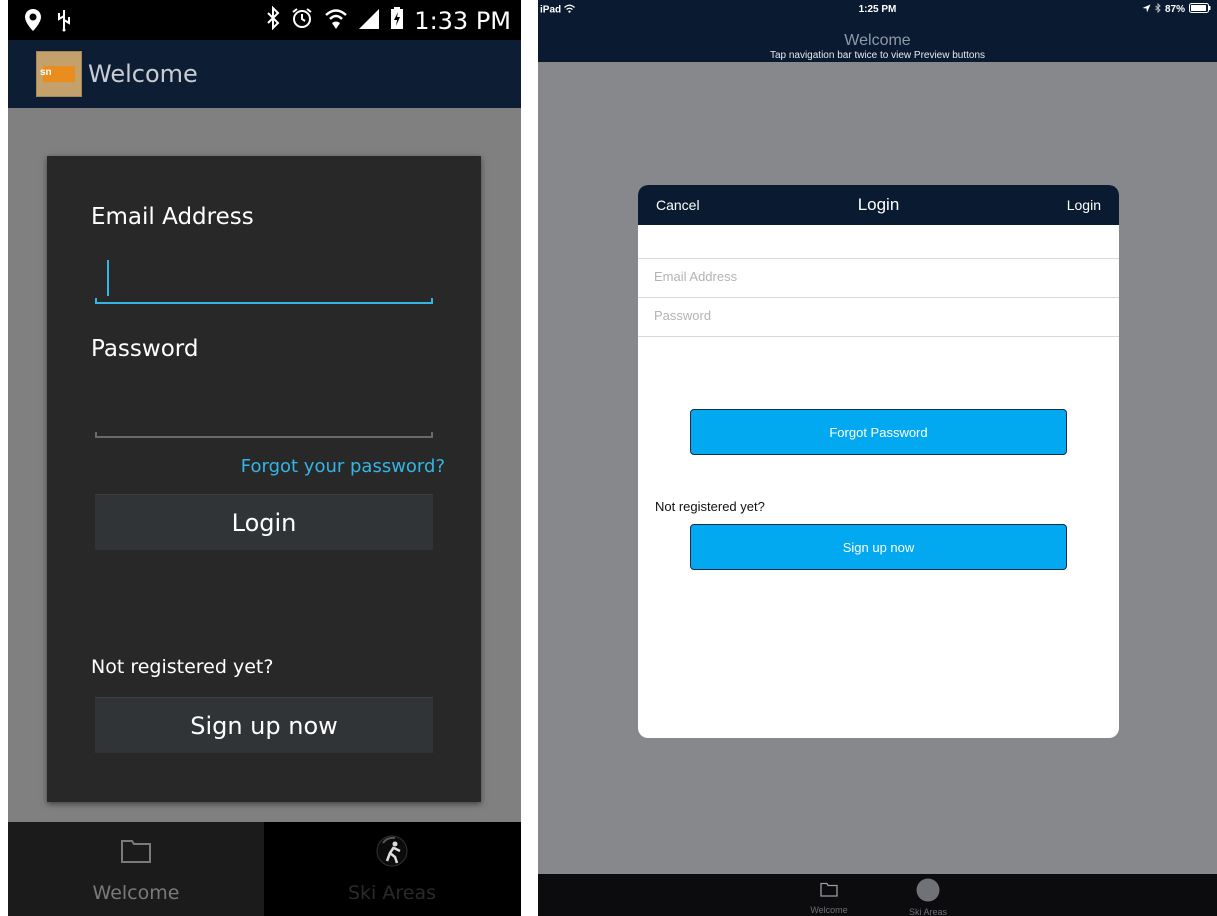 This screenshot has height=916, width=1217. I want to click on ipad-status-bar: iPad 1:25 PM 87%, so click(877, 10).